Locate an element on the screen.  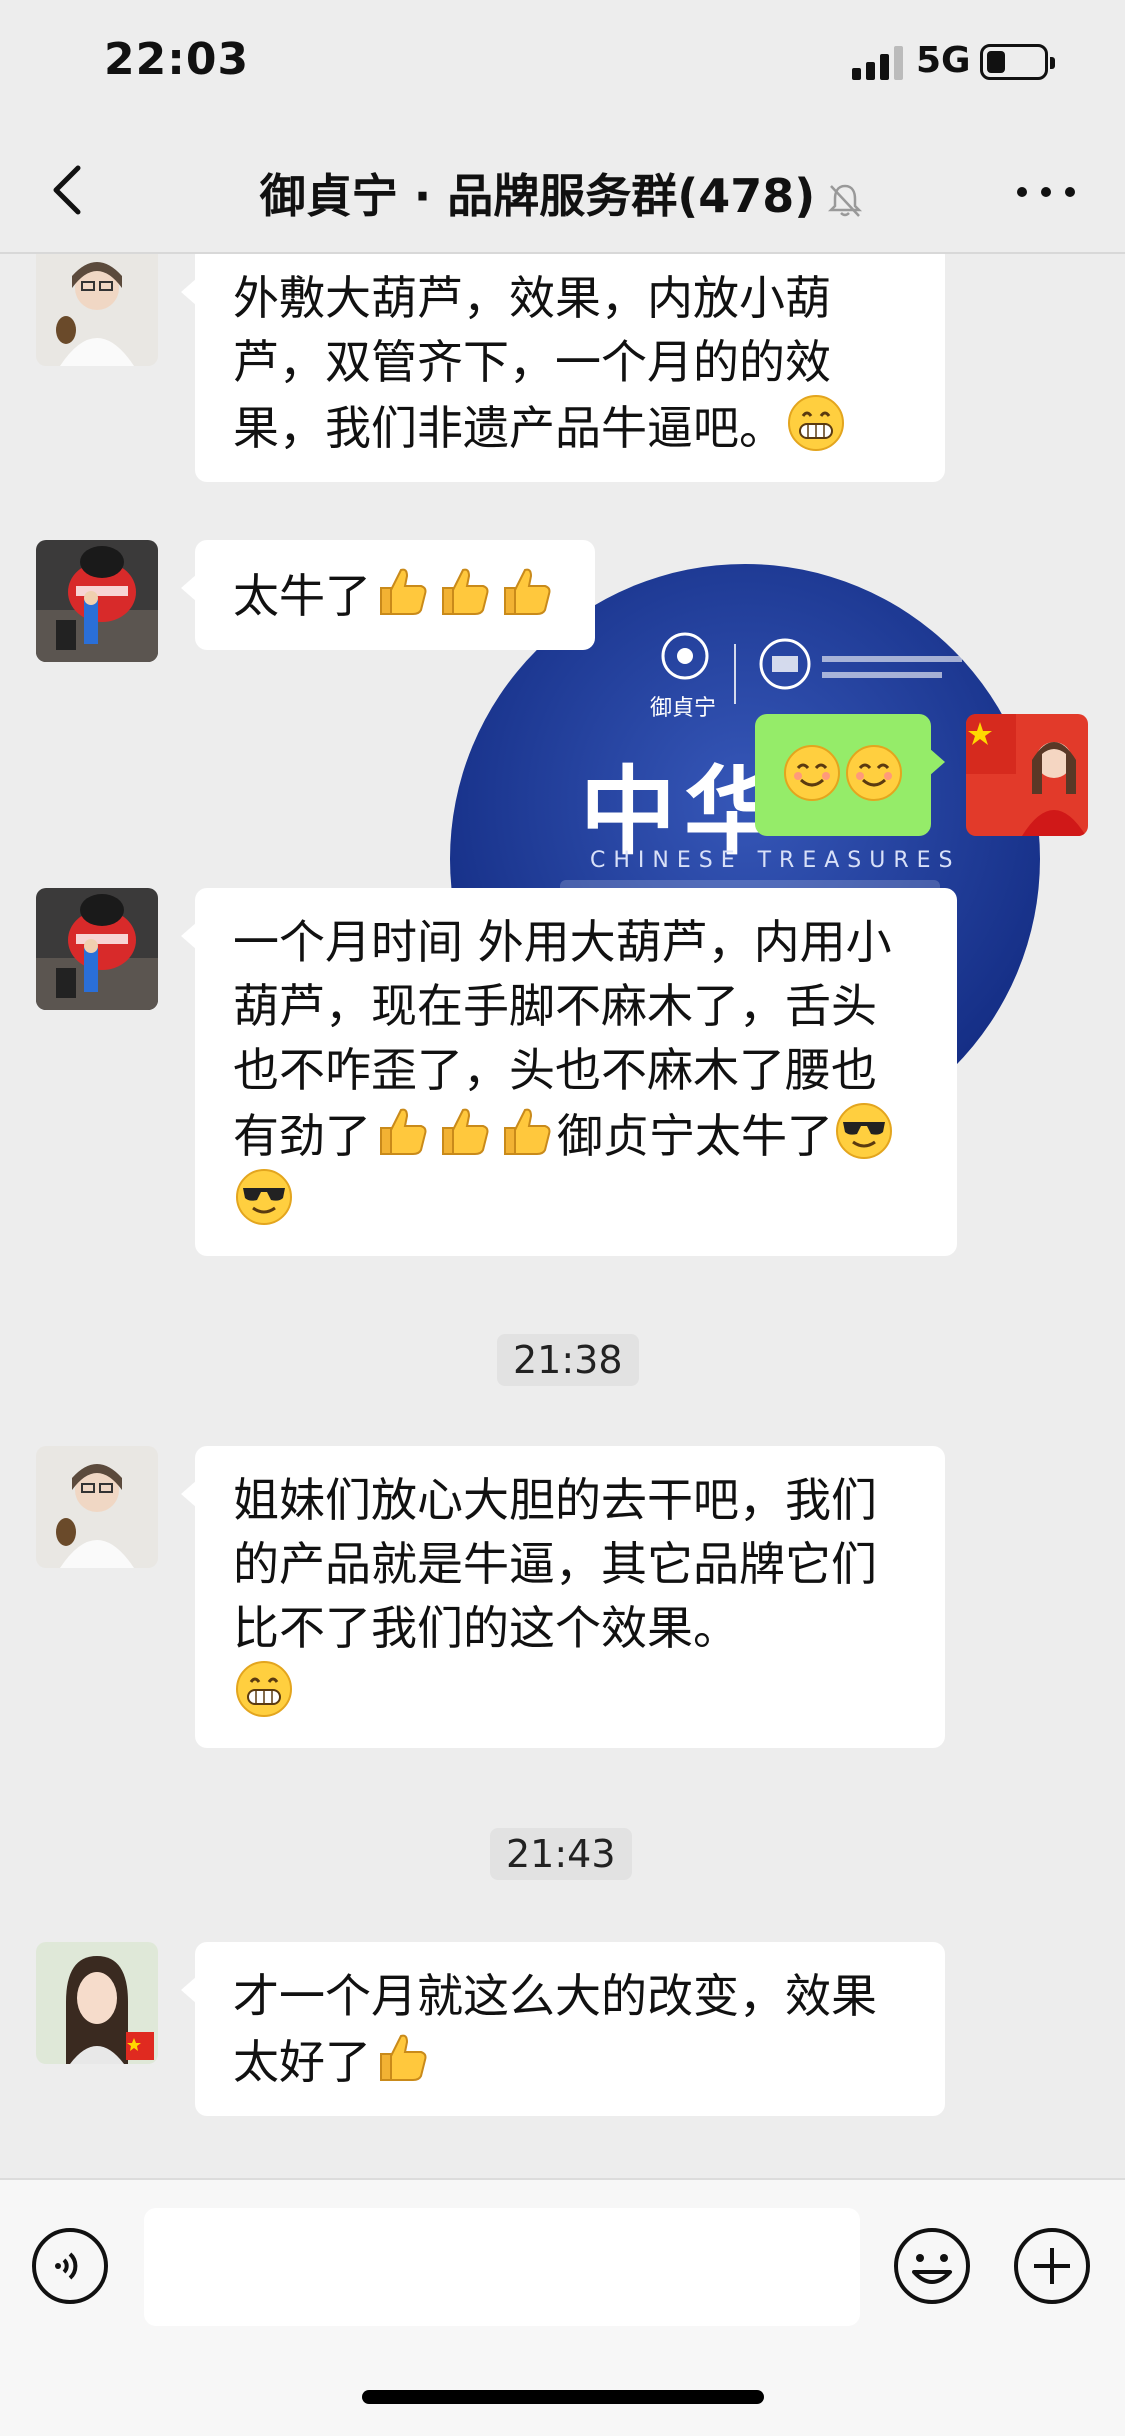
more-dots-icon is located at coordinates (1046, 192).